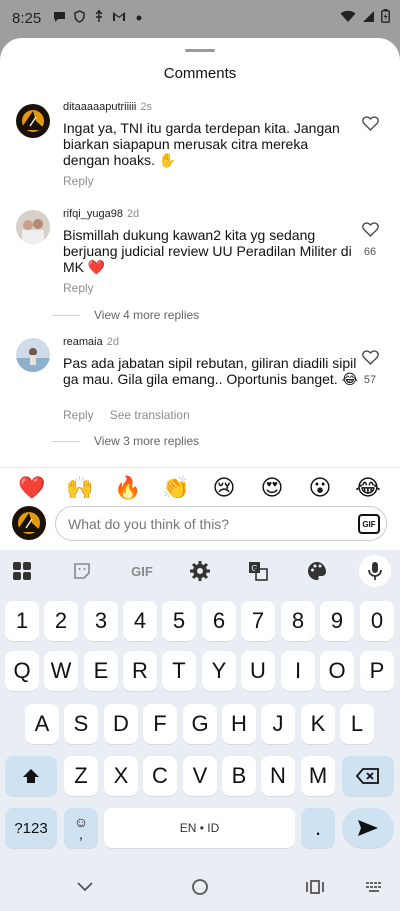  What do you see at coordinates (337, 671) in the screenshot?
I see `key-o: O` at bounding box center [337, 671].